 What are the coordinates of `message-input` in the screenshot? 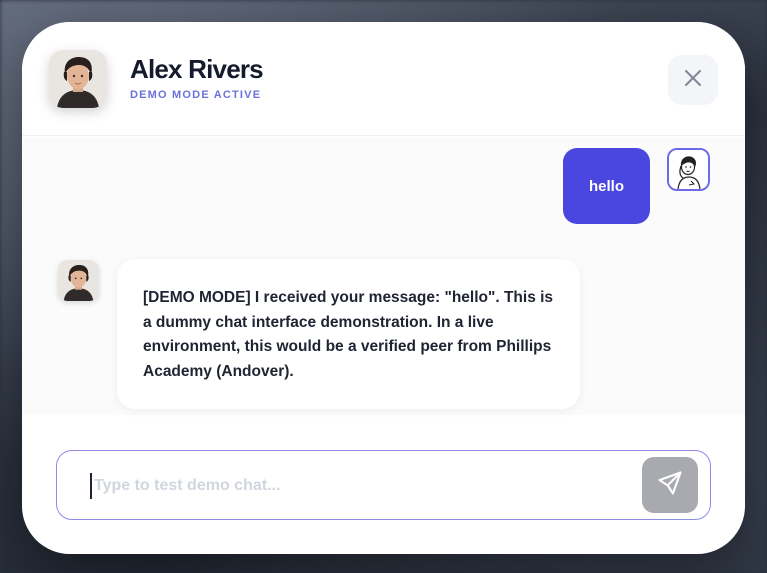 It's located at (360, 486).